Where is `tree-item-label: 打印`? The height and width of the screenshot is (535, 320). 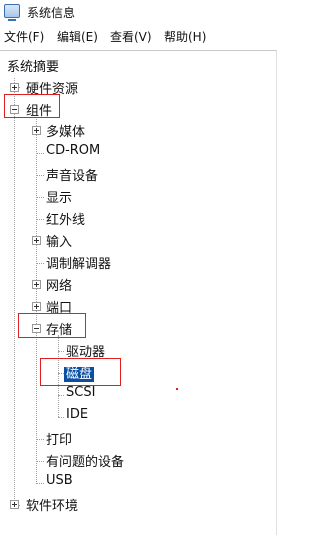
tree-item-label: 打印 is located at coordinates (59, 440).